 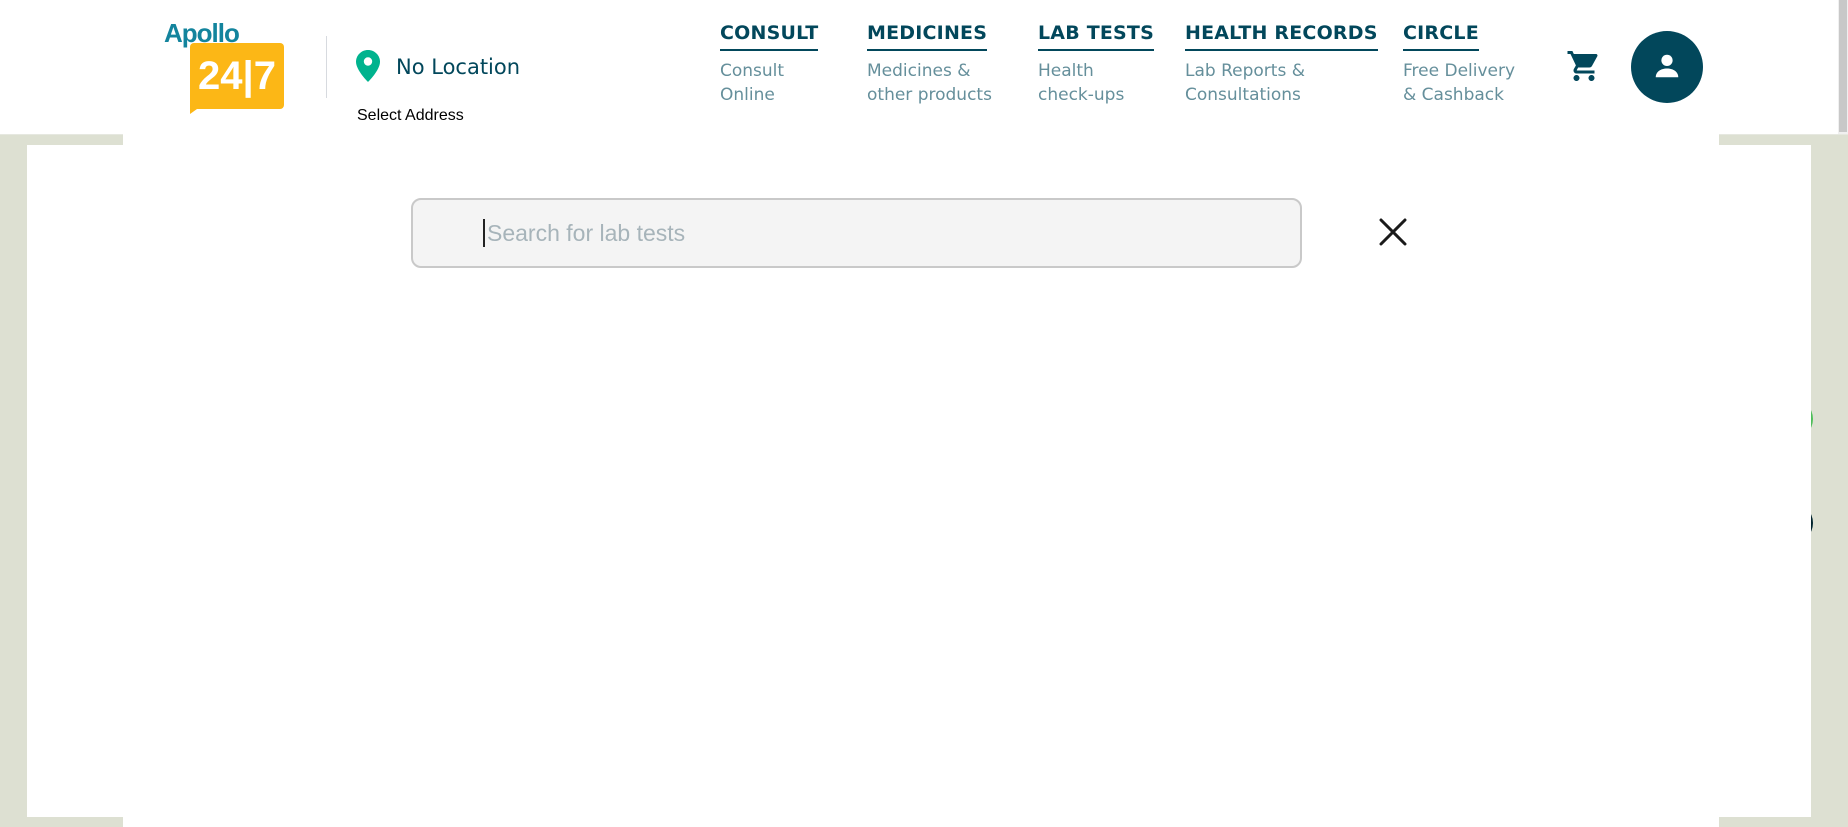 I want to click on page-scrollbar-thumb, so click(x=1843, y=66).